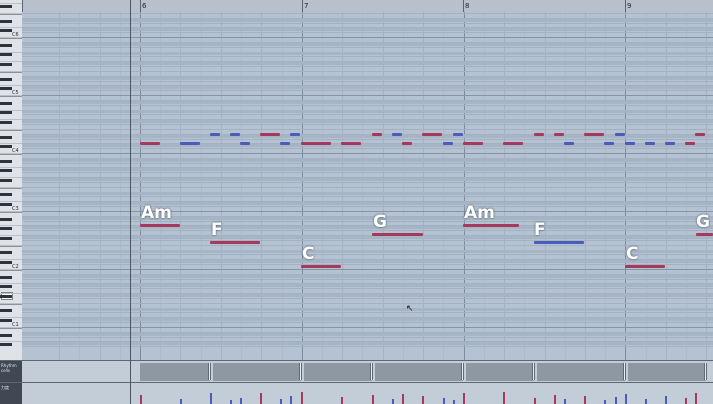  I want to click on chord-note-c, so click(645, 266).